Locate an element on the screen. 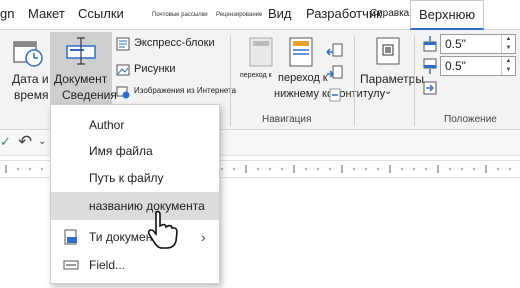 This screenshot has width=520, height=288. position-group-label: Положение is located at coordinates (470, 119).